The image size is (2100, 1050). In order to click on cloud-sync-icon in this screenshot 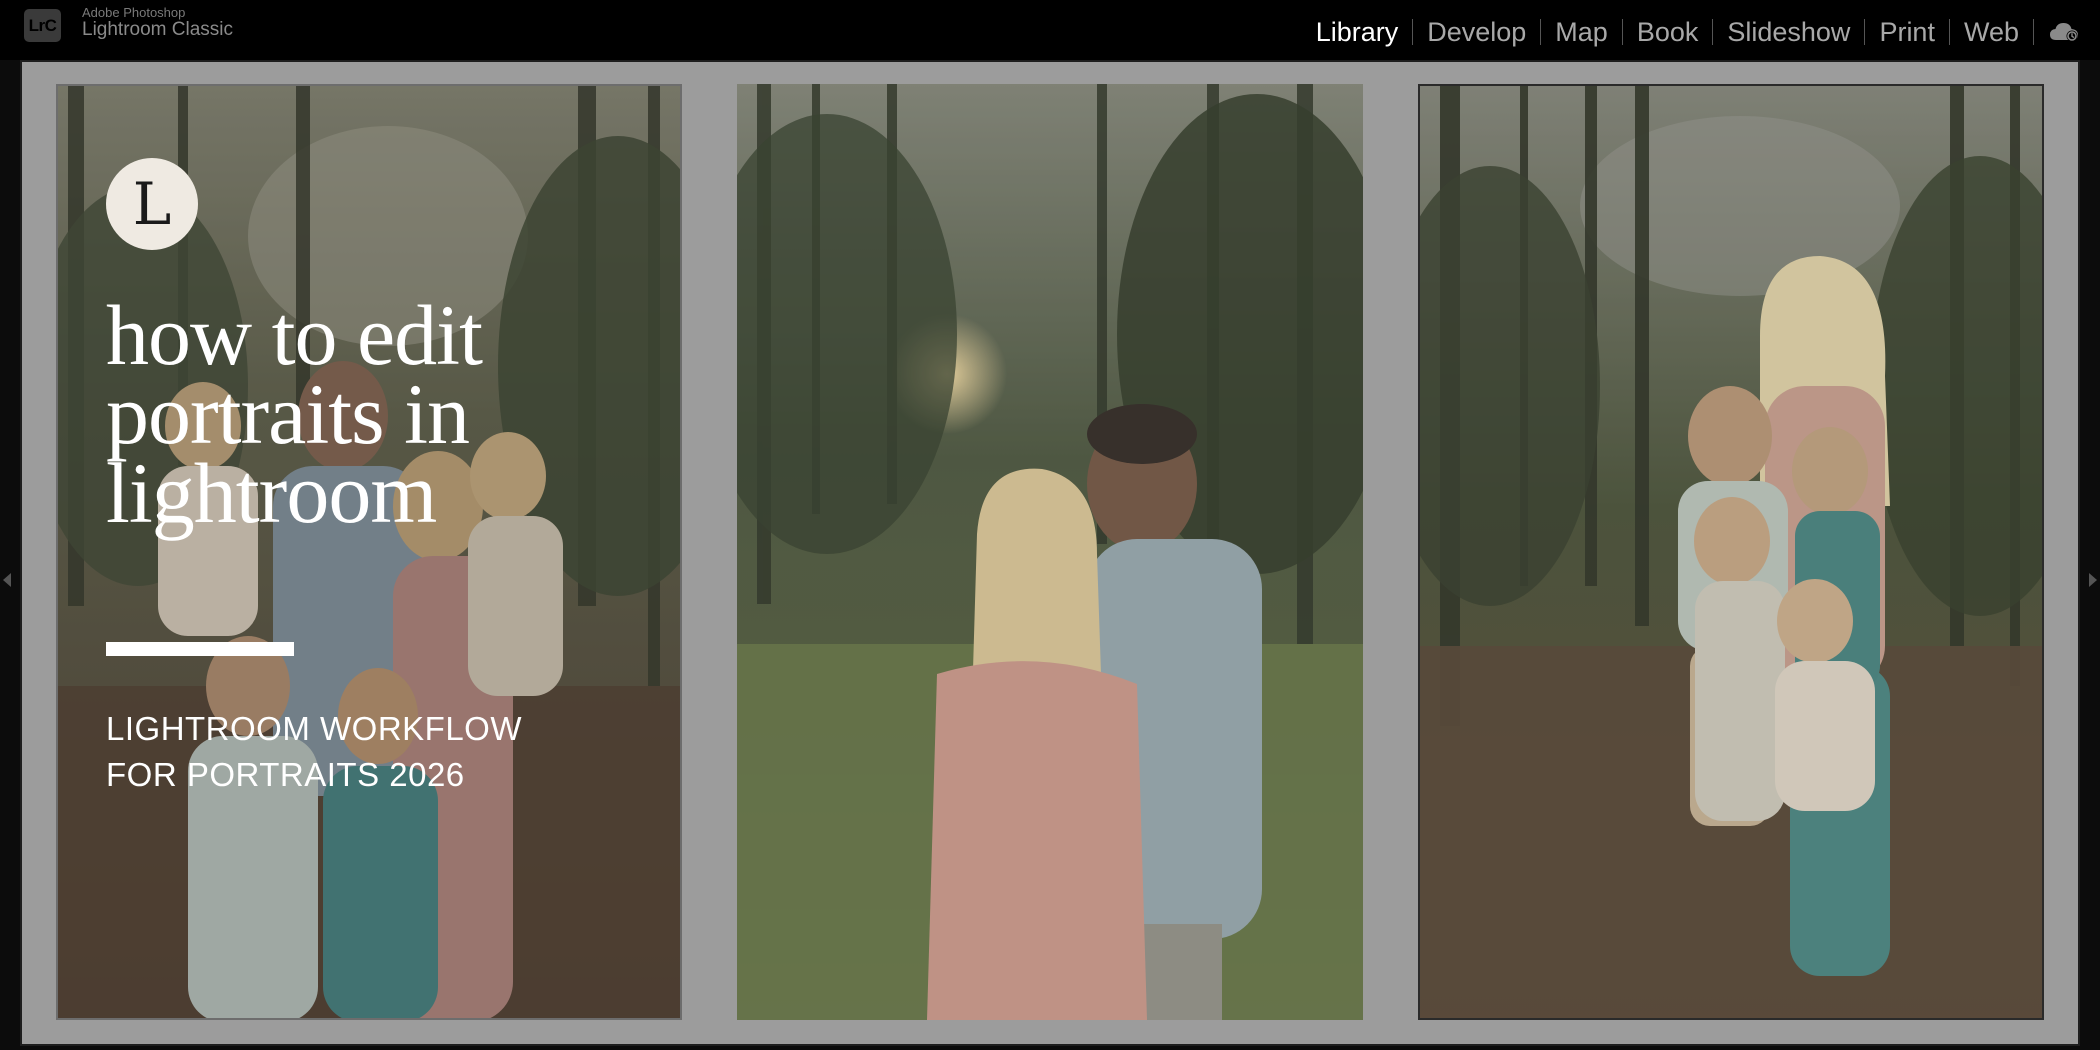, I will do `click(2064, 32)`.